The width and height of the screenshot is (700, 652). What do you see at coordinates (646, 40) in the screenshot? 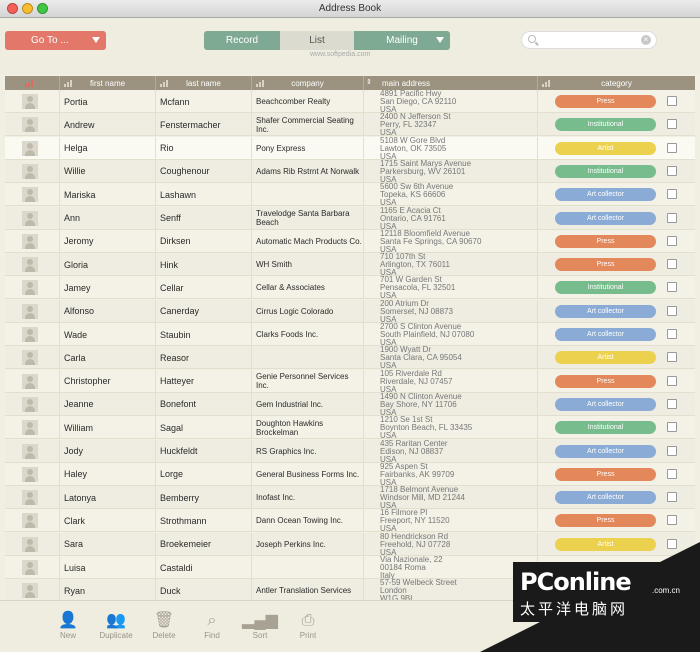
I see `clear-search-icon: ×` at bounding box center [646, 40].